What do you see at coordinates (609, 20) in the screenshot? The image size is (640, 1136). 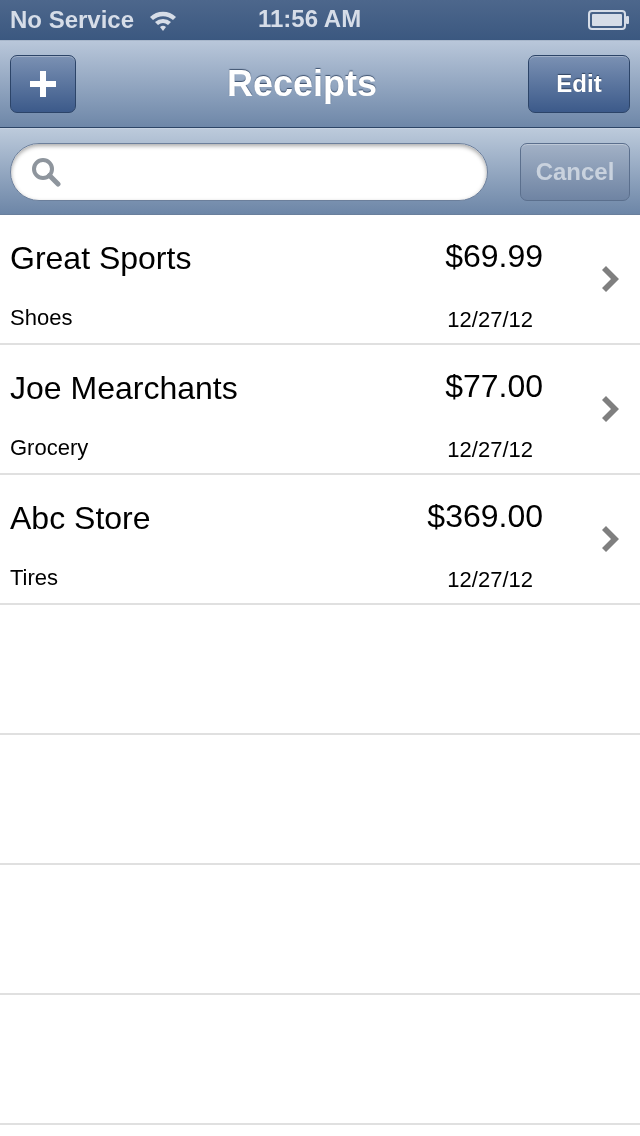 I see `battery-icon` at bounding box center [609, 20].